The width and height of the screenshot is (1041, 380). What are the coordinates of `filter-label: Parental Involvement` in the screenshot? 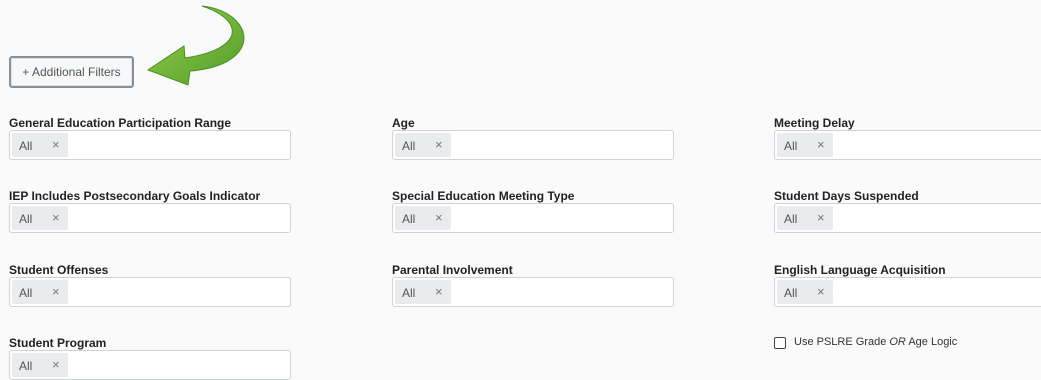 It's located at (452, 270).